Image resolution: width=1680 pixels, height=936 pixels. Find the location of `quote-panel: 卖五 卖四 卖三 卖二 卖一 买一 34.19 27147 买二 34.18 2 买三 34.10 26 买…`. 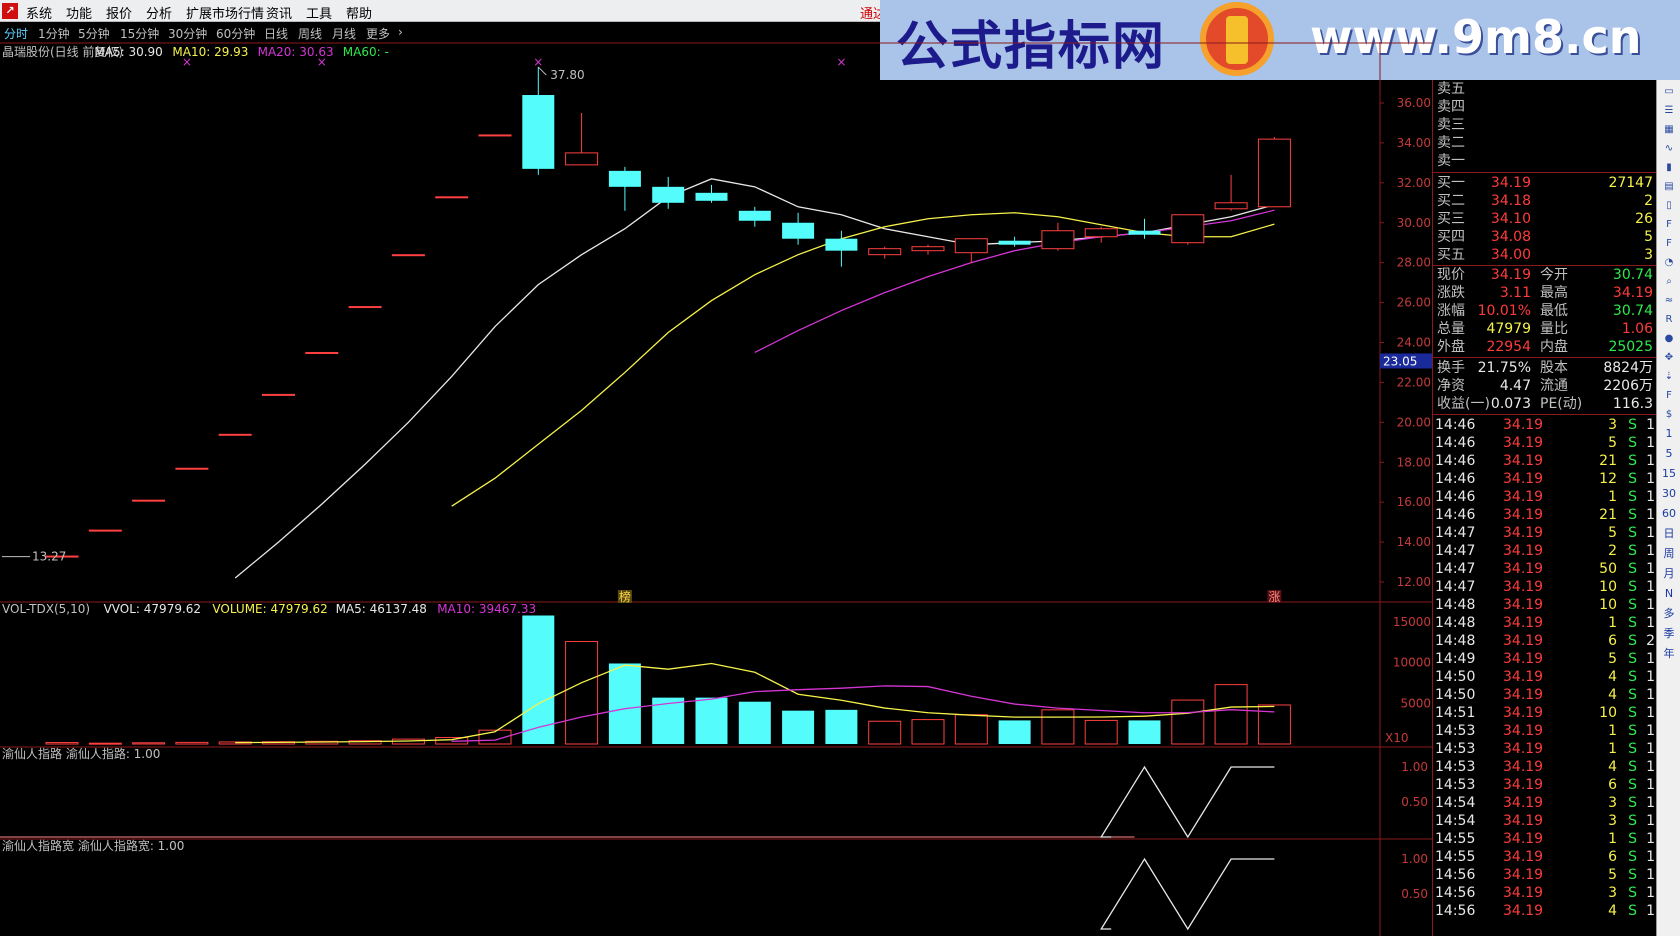

quote-panel: 卖五 卖四 卖三 卖二 卖一 买一 34.19 27147 买二 34.18 2 买三 34.10 26 买… is located at coordinates (1544, 508).